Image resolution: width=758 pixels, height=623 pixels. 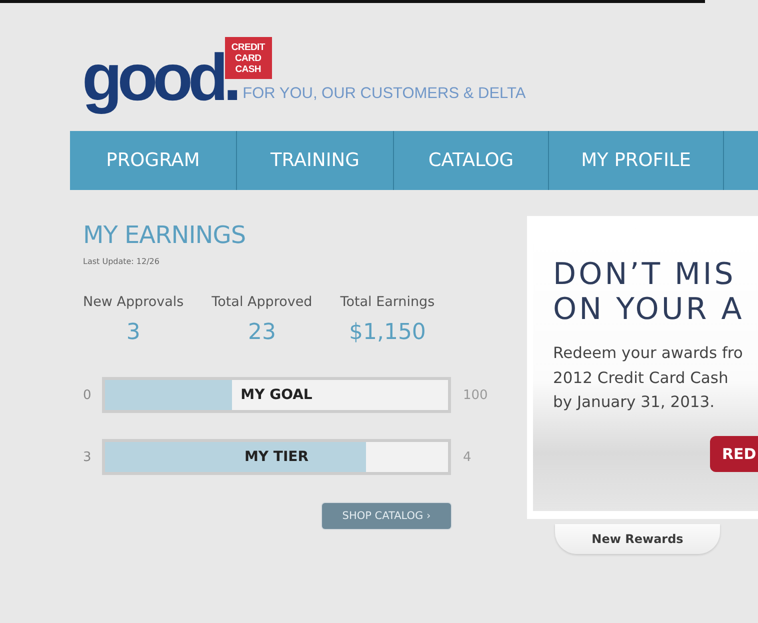 I want to click on progress-label: MY GOAL, so click(x=276, y=395).